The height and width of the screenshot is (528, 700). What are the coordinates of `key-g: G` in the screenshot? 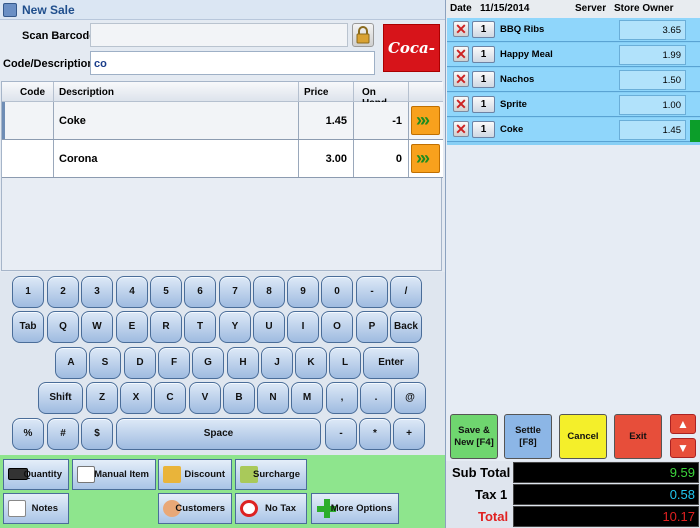 It's located at (208, 363).